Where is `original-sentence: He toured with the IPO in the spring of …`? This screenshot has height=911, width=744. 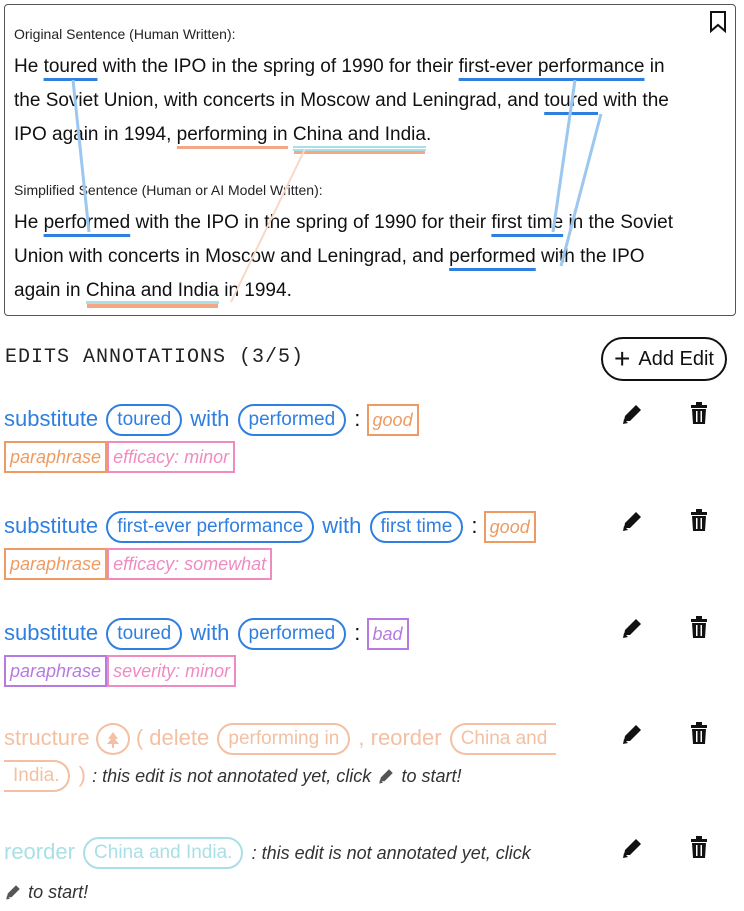 original-sentence: He toured with the IPO in the spring of … is located at coordinates (364, 101).